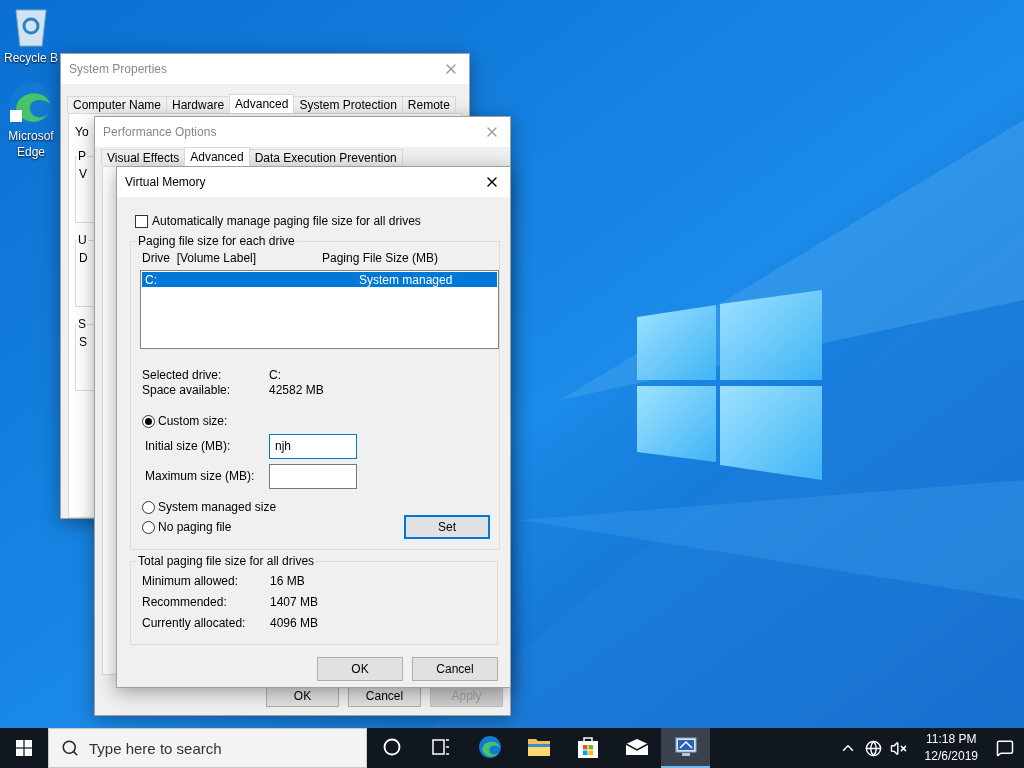 The image size is (1024, 768). I want to click on clock: 11:18 PM 12/6/2019, so click(951, 748).